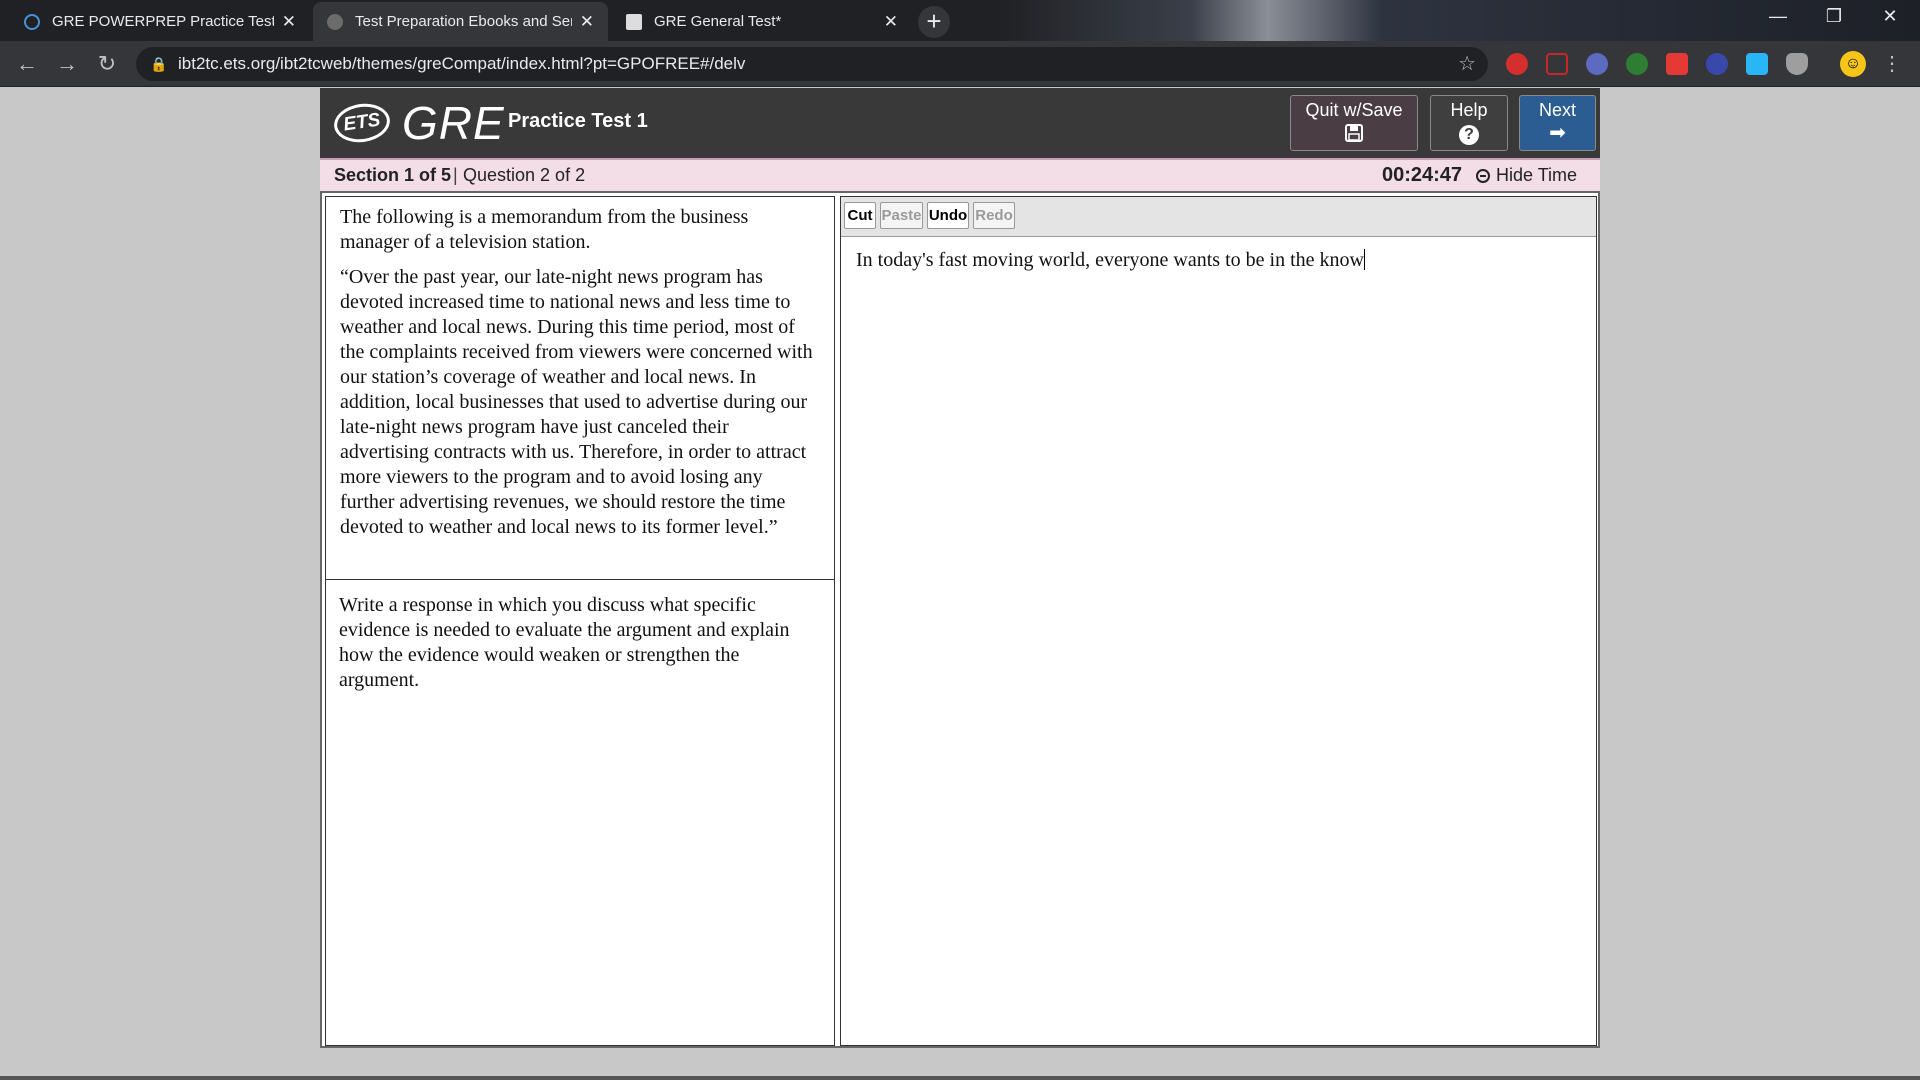 Image resolution: width=1920 pixels, height=1080 pixels. What do you see at coordinates (860, 215) in the screenshot?
I see `cut-button: Cut` at bounding box center [860, 215].